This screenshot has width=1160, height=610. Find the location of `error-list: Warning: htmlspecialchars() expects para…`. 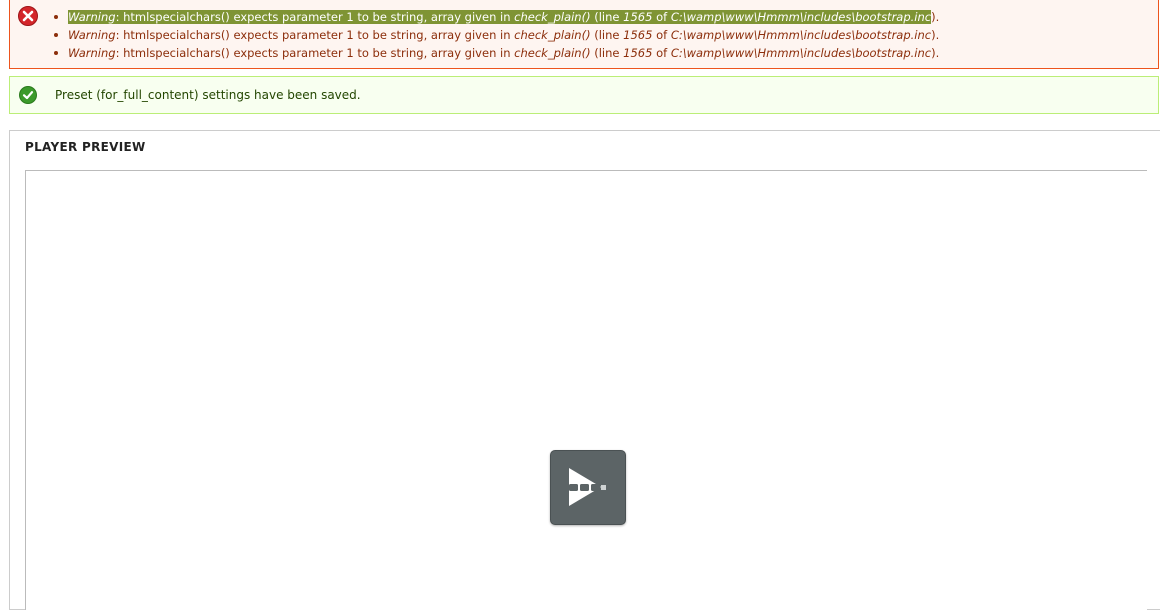

error-list: Warning: htmlspecialchars() expects para… is located at coordinates (495, 35).